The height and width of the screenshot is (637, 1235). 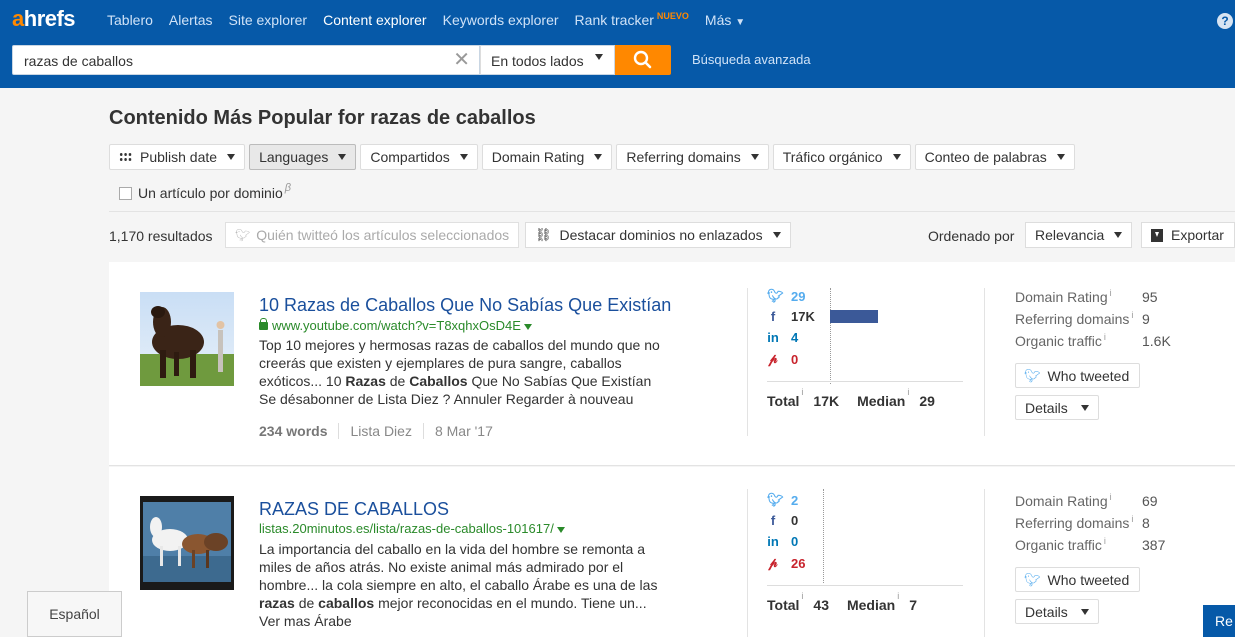 What do you see at coordinates (125, 193) in the screenshot?
I see `one-per-domain-checkbox` at bounding box center [125, 193].